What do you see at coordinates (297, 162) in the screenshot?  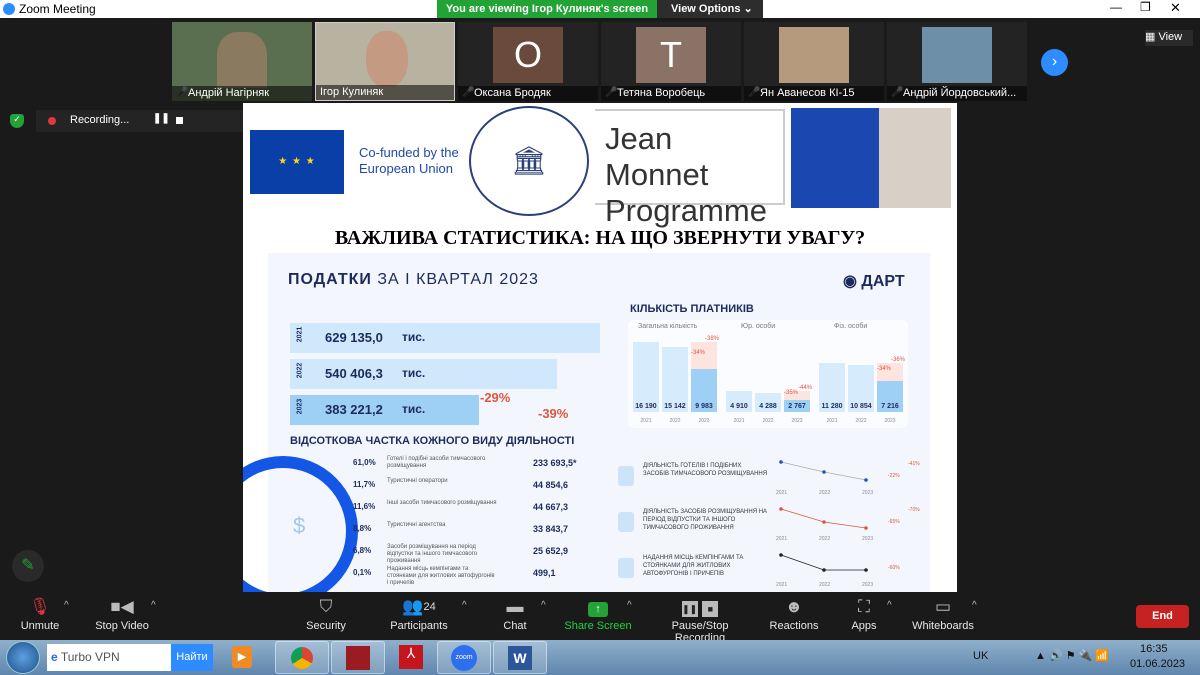 I see `eu-flag-icon: ★ ★ ★` at bounding box center [297, 162].